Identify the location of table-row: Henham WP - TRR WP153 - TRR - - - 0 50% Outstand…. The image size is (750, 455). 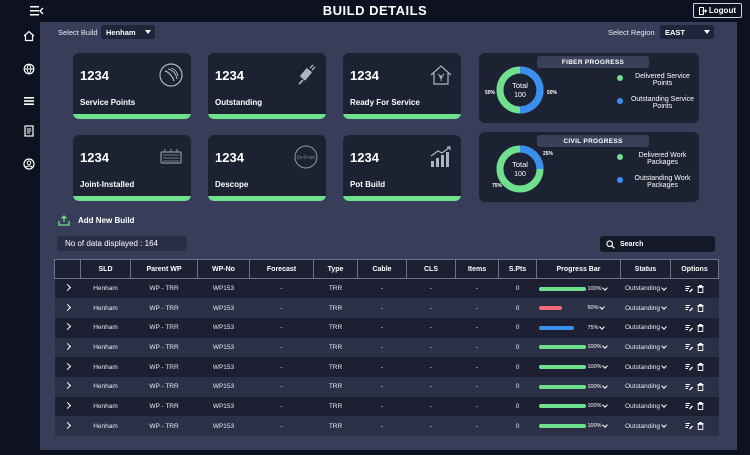
(386, 308).